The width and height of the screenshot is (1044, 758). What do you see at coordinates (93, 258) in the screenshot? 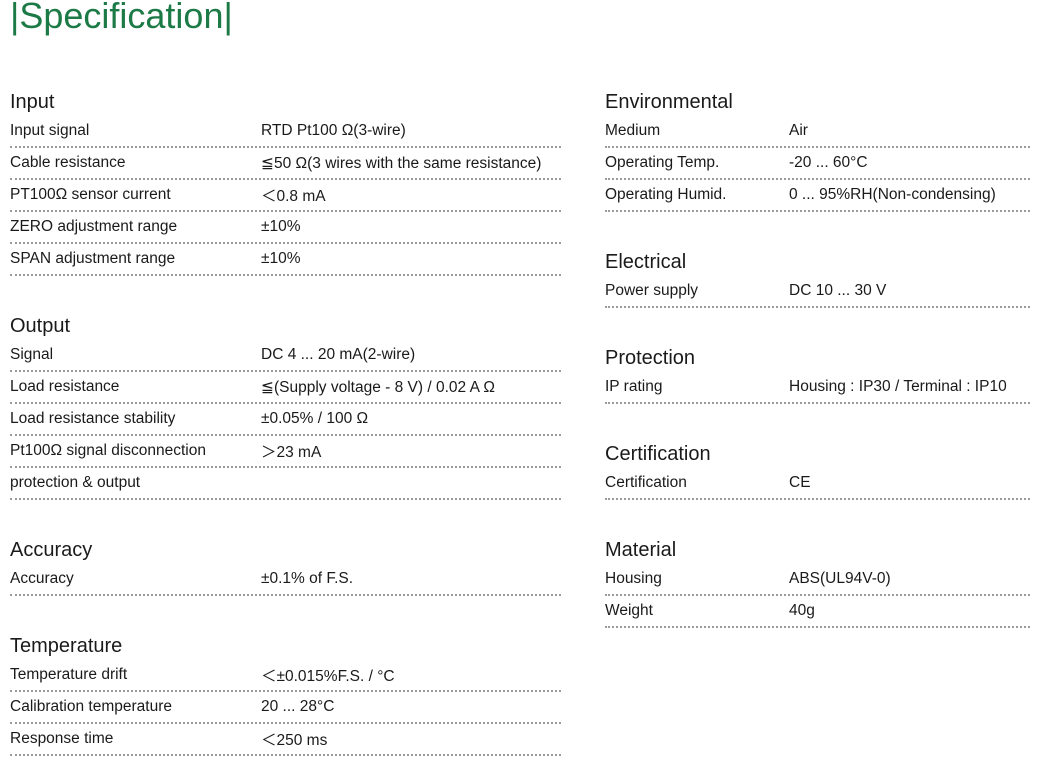
I see `spec-label: SPAN adjustment range` at bounding box center [93, 258].